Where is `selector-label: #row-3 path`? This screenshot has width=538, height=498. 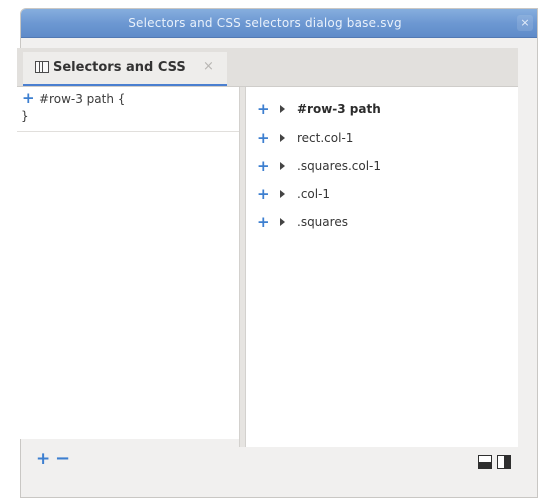
selector-label: #row-3 path is located at coordinates (339, 109).